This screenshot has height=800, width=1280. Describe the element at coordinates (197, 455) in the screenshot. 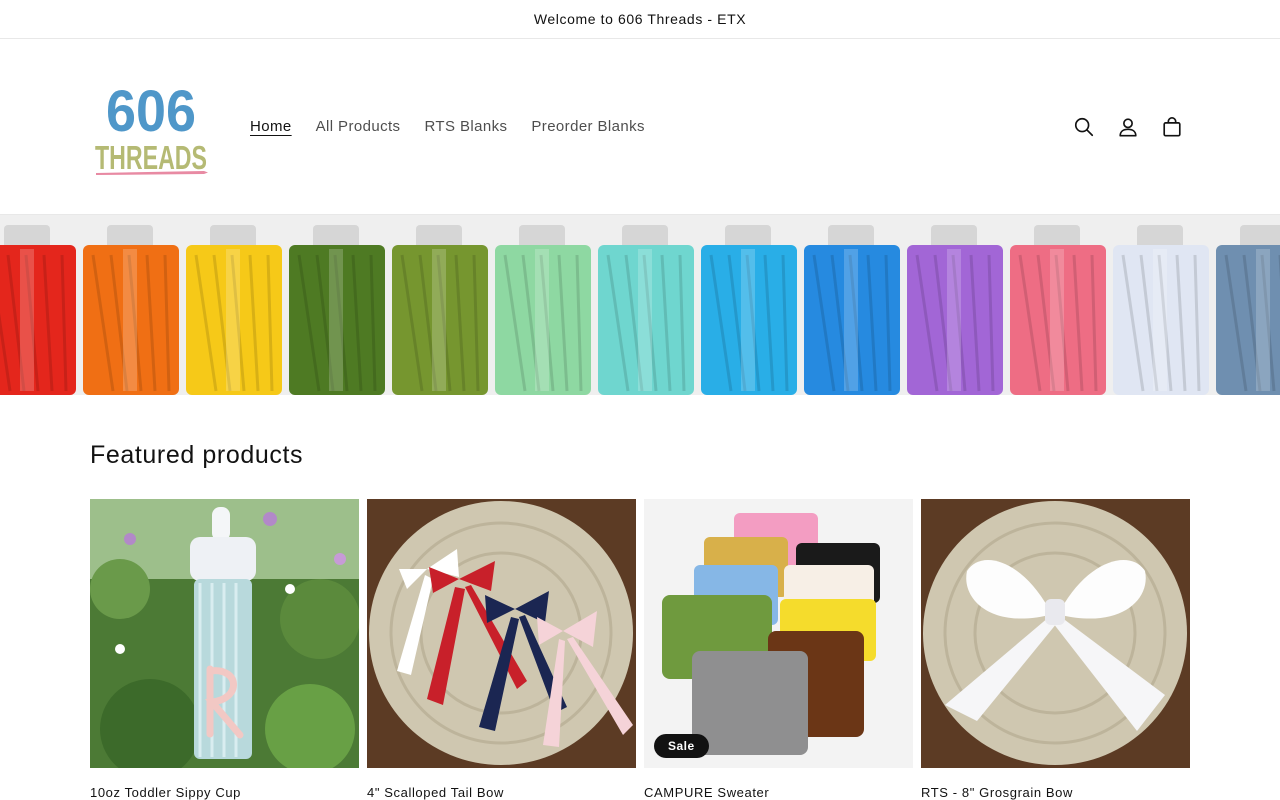

I see `section-title: Featured products` at that location.